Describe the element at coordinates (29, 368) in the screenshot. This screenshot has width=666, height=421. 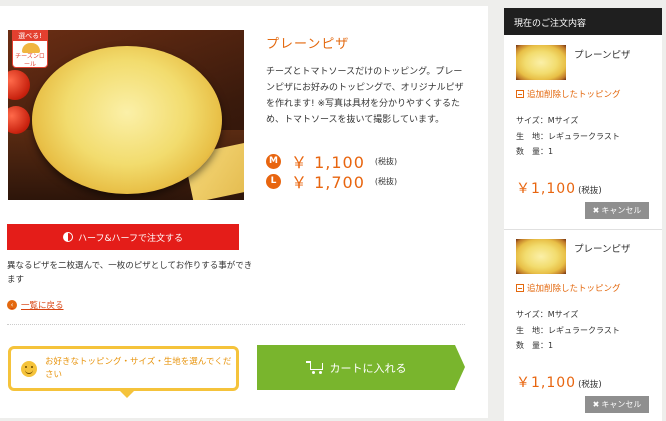
I see `smiley-icon` at that location.